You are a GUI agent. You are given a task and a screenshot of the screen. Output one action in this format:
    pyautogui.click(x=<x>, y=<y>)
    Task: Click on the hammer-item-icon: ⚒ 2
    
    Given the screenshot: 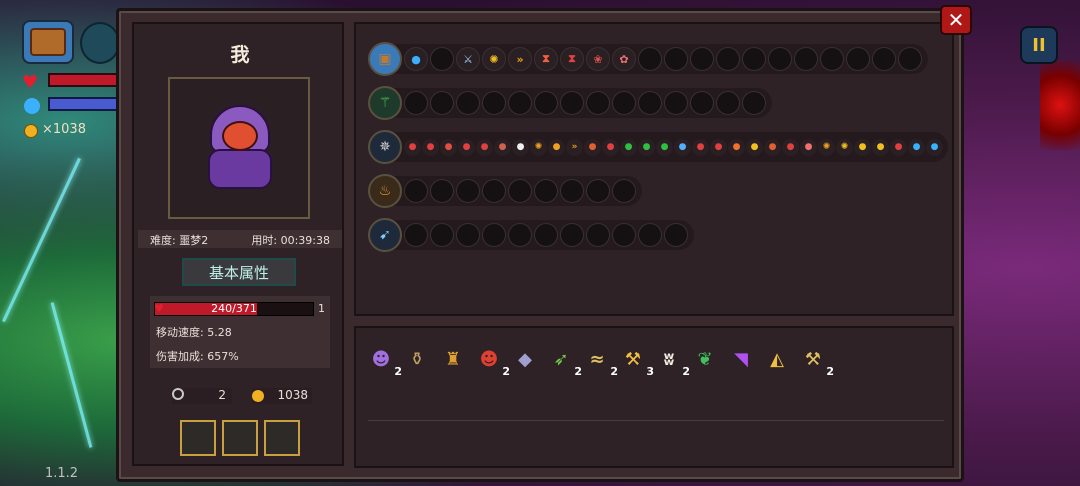 What is the action you would take?
    pyautogui.click(x=815, y=360)
    